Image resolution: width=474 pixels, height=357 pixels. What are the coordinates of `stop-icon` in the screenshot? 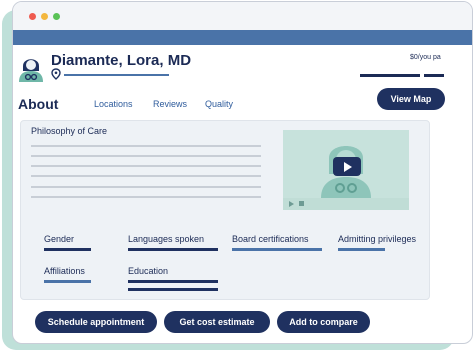 It's located at (301, 203).